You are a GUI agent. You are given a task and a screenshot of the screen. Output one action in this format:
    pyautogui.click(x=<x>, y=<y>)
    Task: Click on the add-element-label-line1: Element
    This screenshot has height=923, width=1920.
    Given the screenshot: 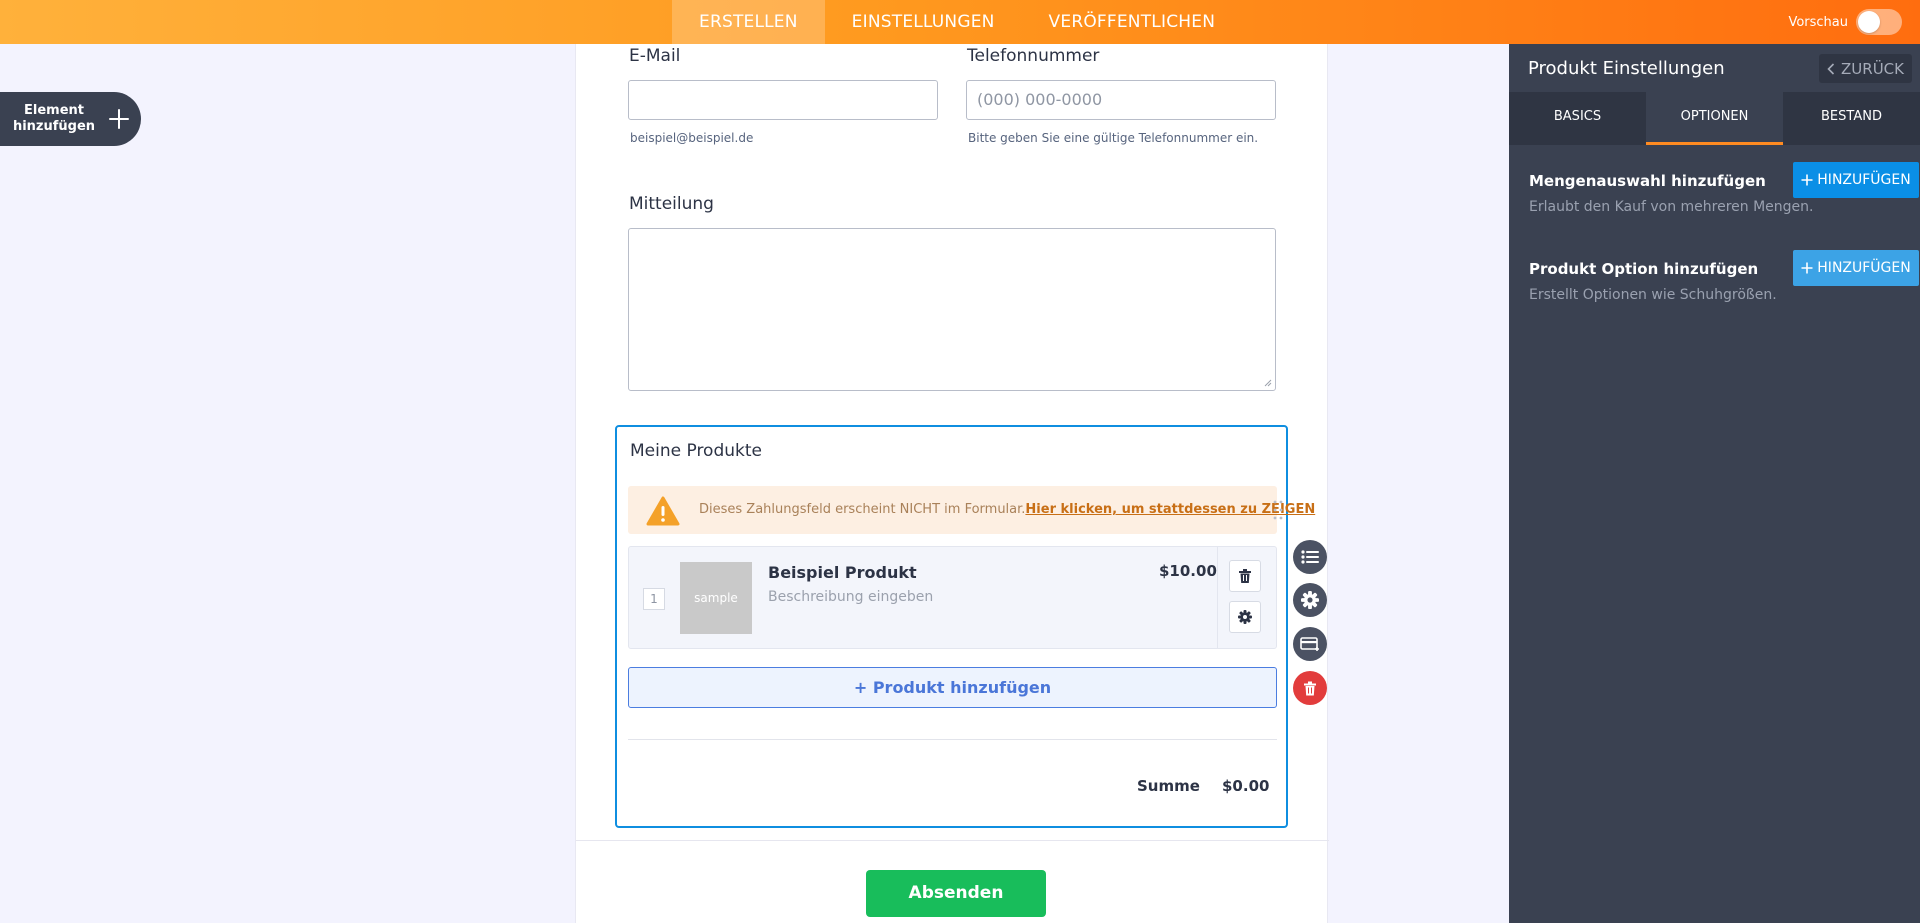 What is the action you would take?
    pyautogui.click(x=54, y=110)
    